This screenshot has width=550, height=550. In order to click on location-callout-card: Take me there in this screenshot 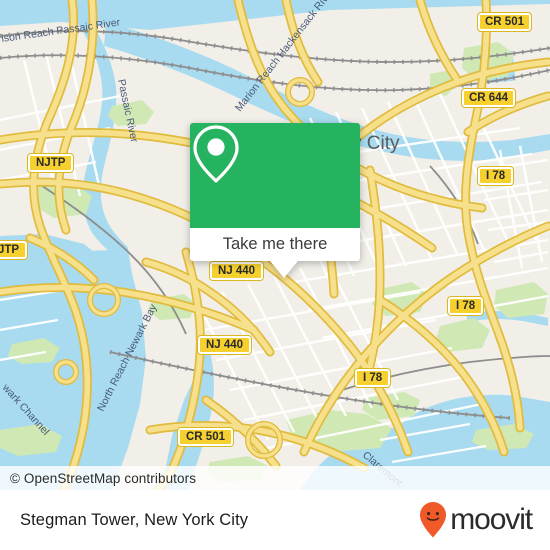, I will do `click(275, 200)`.